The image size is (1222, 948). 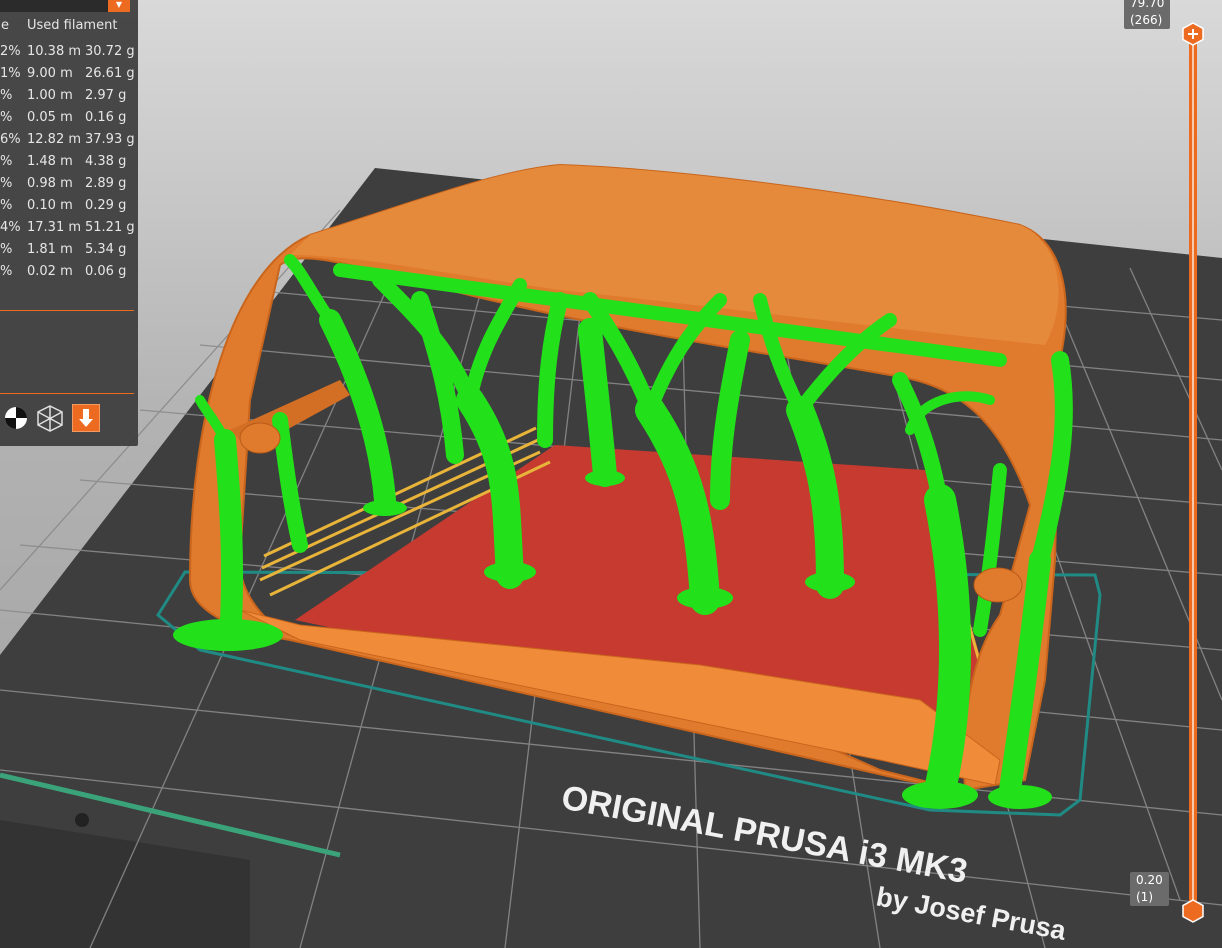 I want to click on top-layer-number: (266), so click(x=1146, y=20).